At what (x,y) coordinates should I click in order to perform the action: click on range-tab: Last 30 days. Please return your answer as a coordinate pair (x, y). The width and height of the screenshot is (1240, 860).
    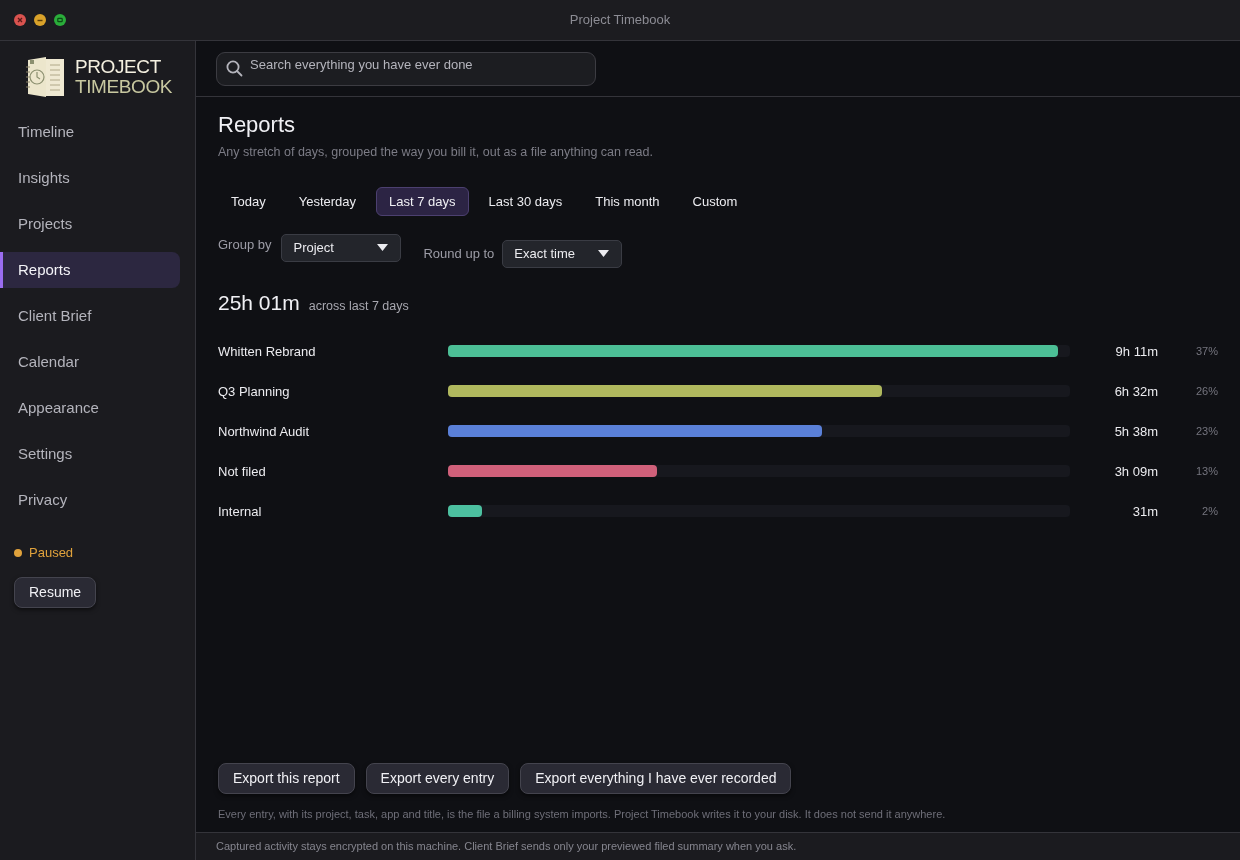
    Looking at the image, I should click on (525, 201).